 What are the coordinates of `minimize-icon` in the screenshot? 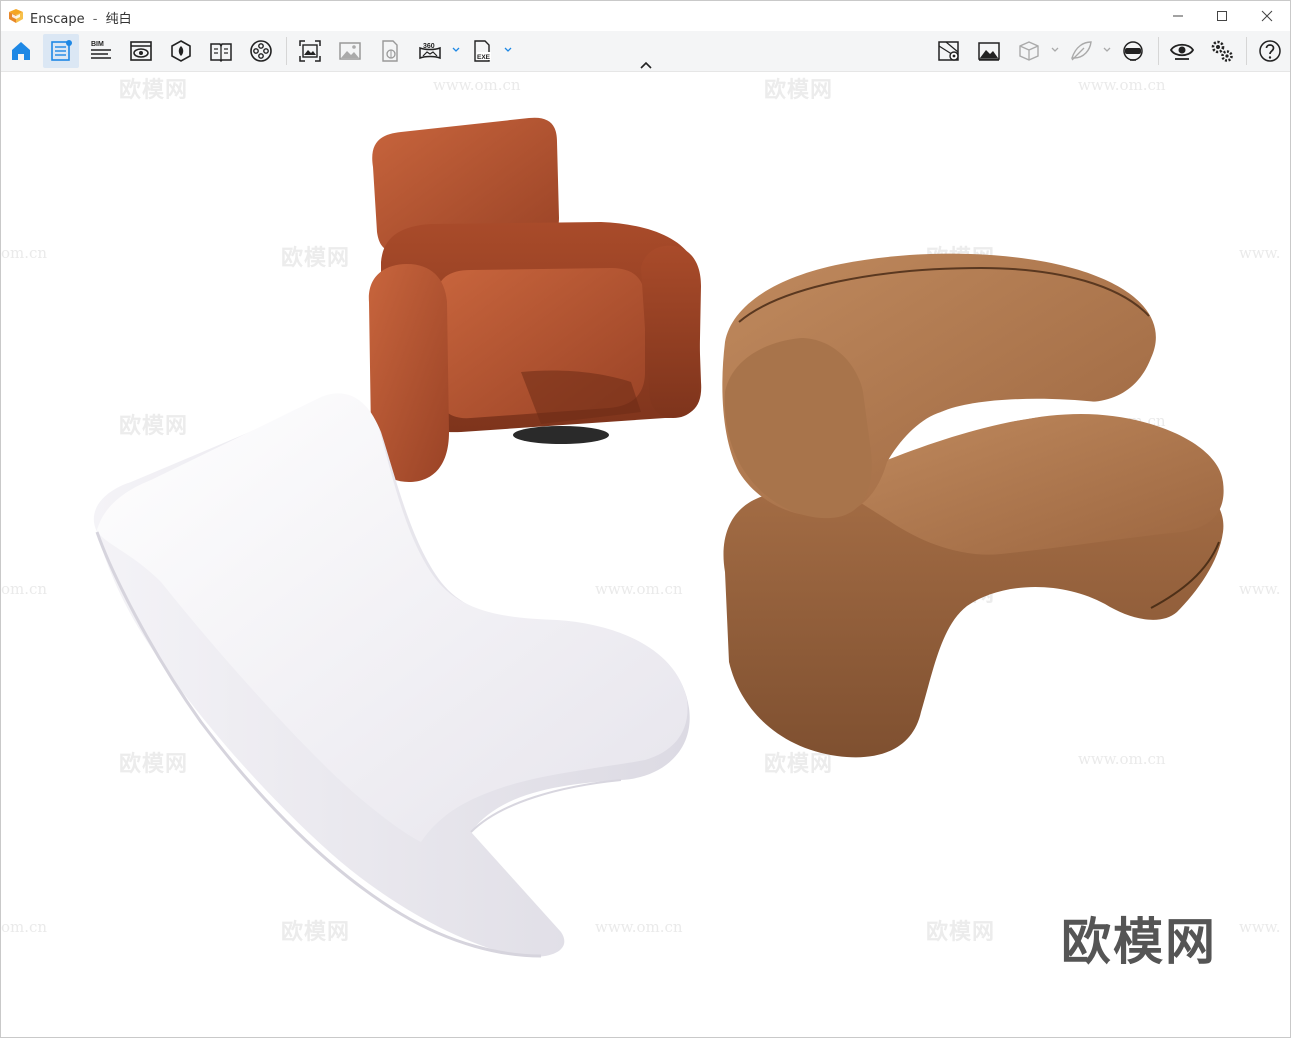 It's located at (1178, 16).